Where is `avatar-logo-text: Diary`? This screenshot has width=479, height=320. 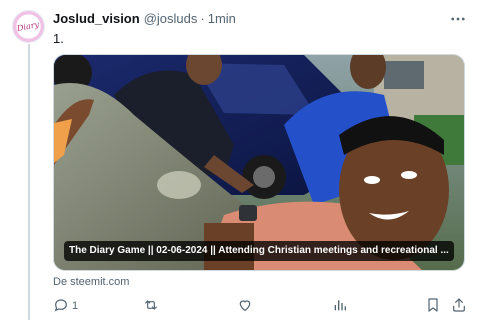
avatar-logo-text: Diary is located at coordinates (28, 26).